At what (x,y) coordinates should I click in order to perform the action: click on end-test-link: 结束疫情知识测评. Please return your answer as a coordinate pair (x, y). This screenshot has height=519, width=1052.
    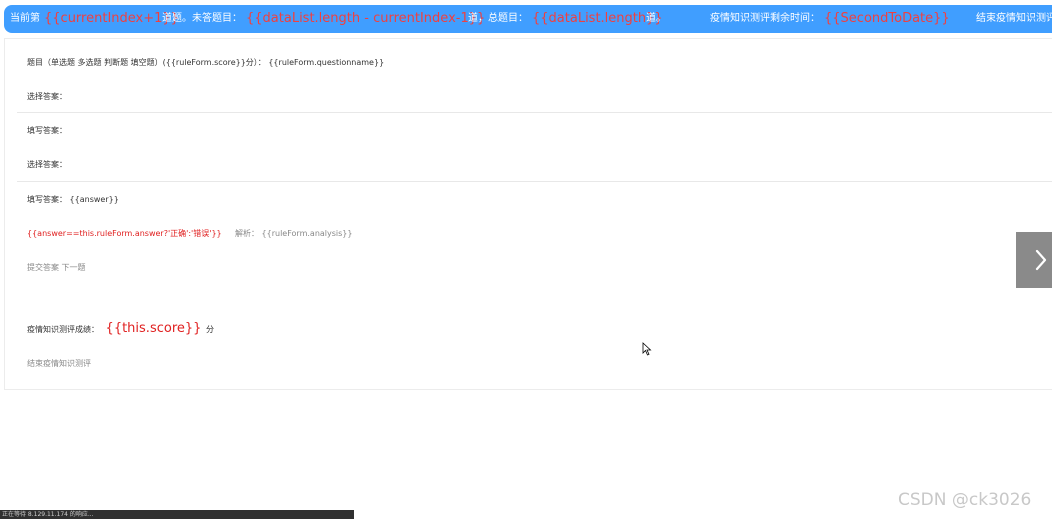
    Looking at the image, I should click on (59, 363).